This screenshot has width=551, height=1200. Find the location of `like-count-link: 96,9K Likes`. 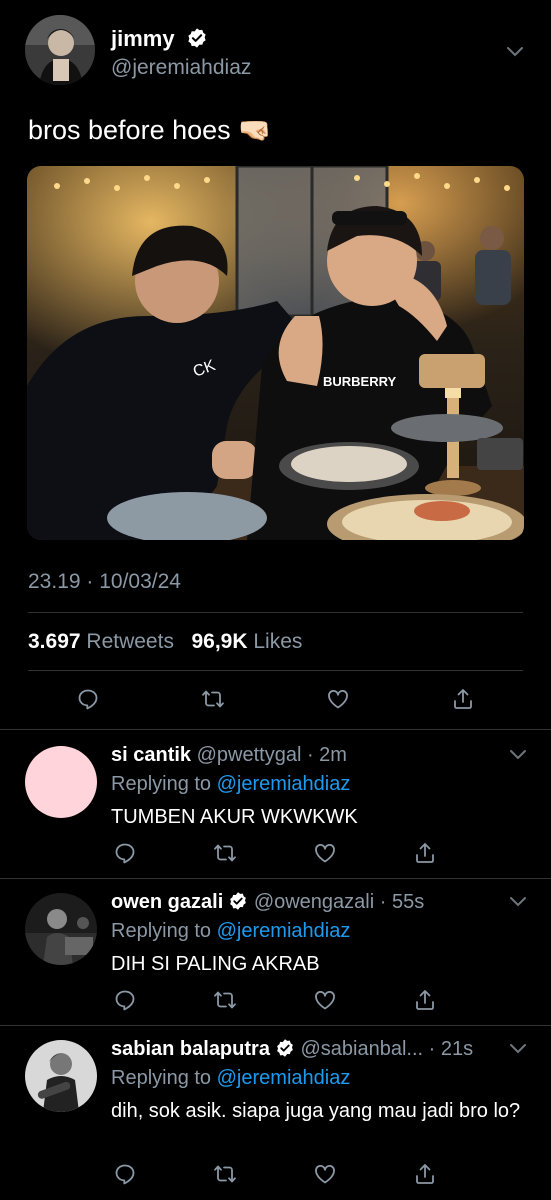

like-count-link: 96,9K Likes is located at coordinates (246, 641).